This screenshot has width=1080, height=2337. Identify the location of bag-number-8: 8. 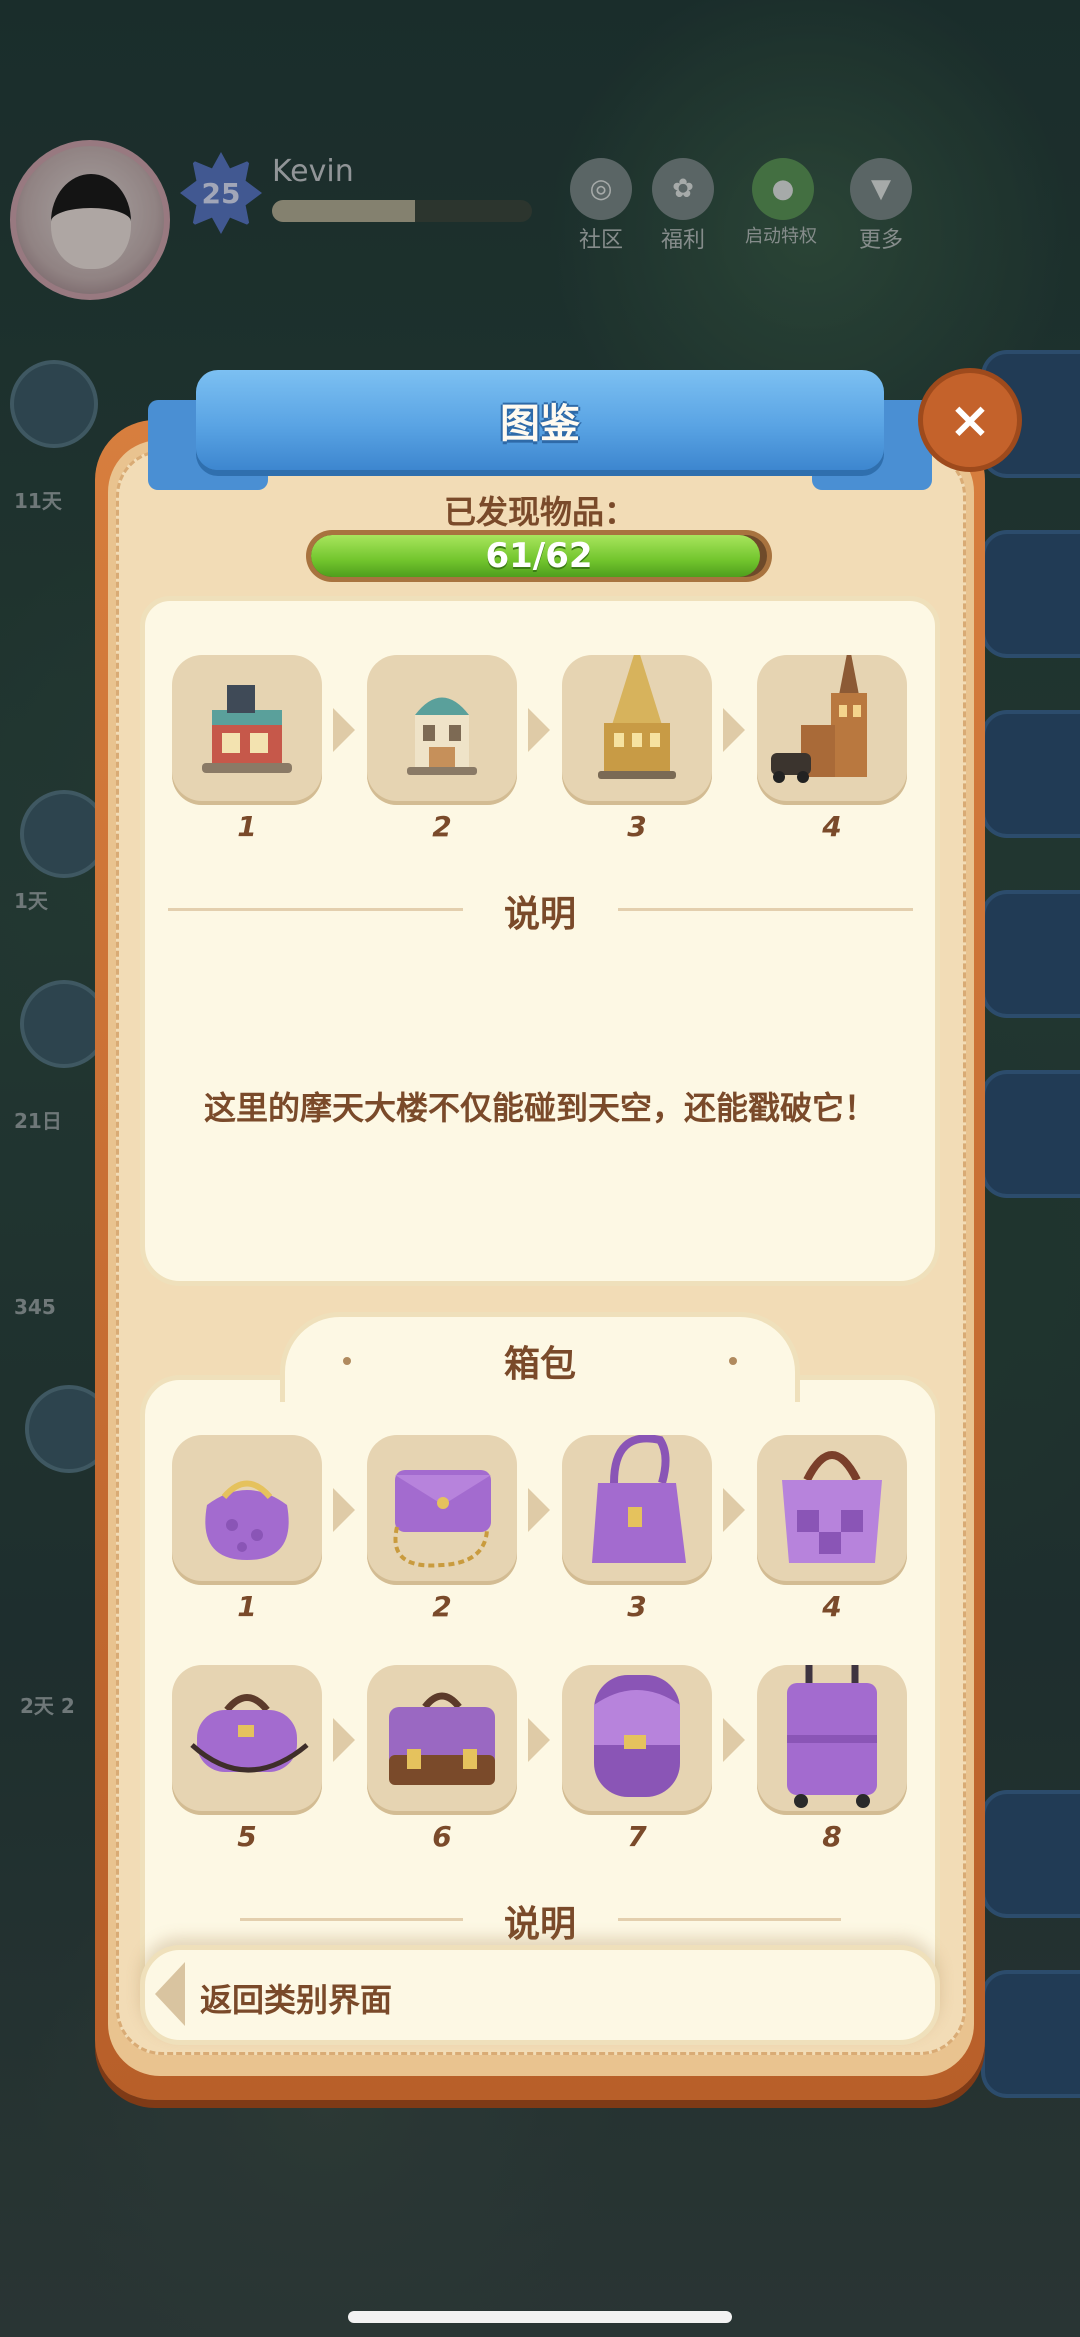
(832, 1836).